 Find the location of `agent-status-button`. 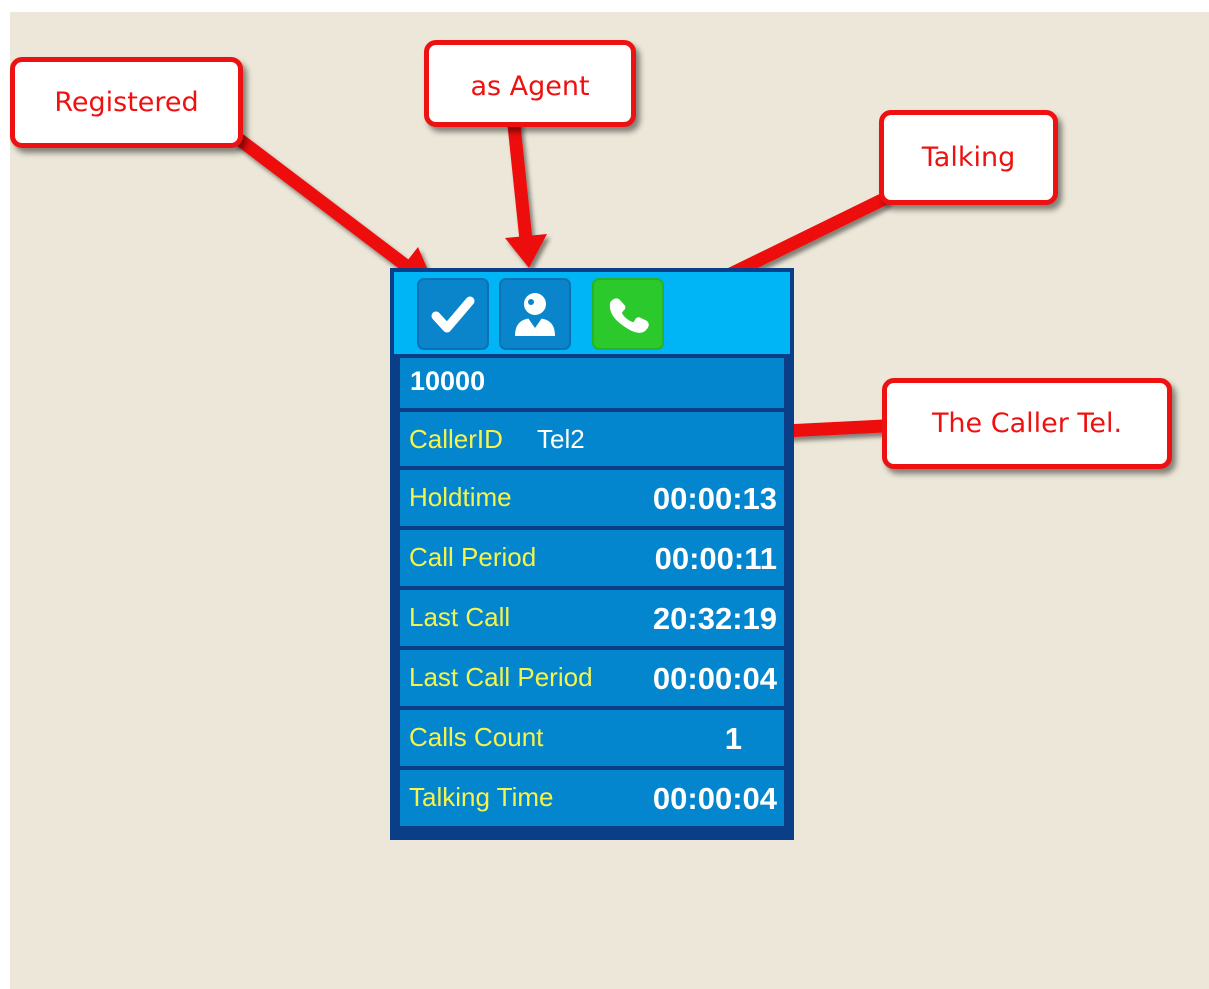

agent-status-button is located at coordinates (535, 314).